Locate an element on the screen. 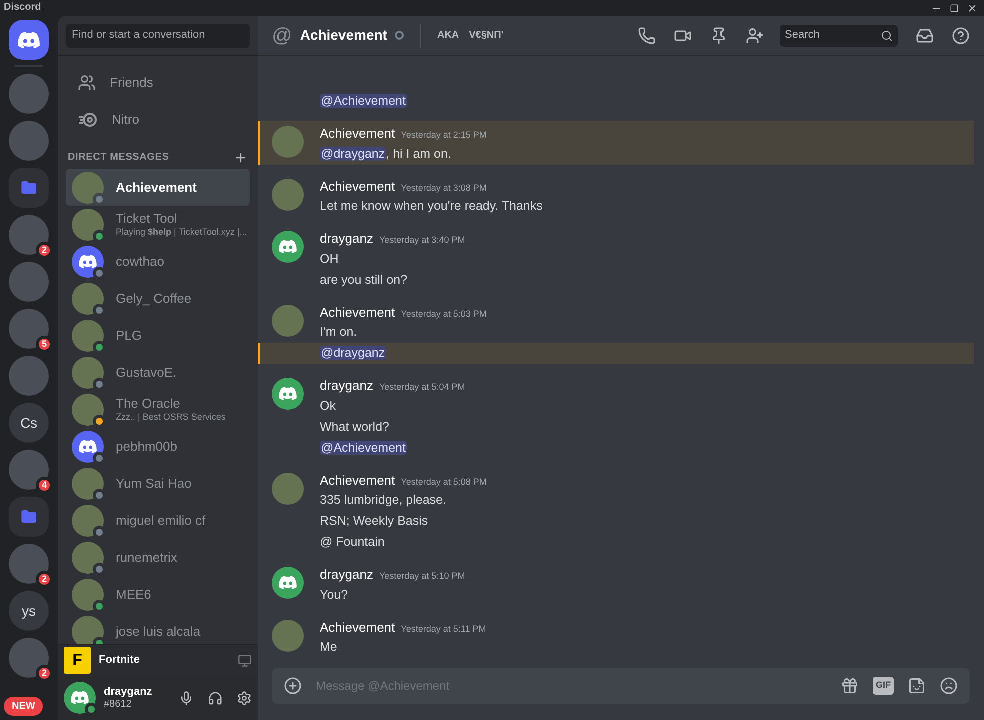 The width and height of the screenshot is (984, 720). unread-count-badge: 4 is located at coordinates (44, 485).